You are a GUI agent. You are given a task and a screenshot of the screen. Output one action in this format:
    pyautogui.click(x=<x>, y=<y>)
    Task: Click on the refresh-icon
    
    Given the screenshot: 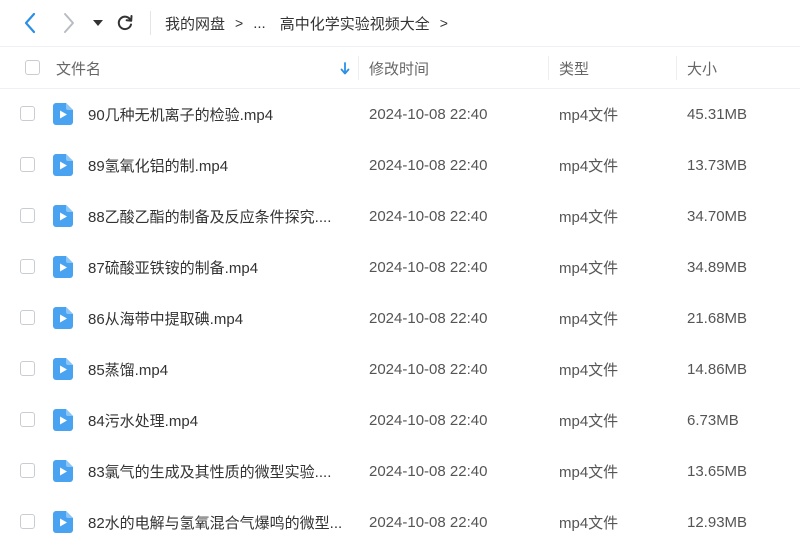 What is the action you would take?
    pyautogui.click(x=125, y=23)
    